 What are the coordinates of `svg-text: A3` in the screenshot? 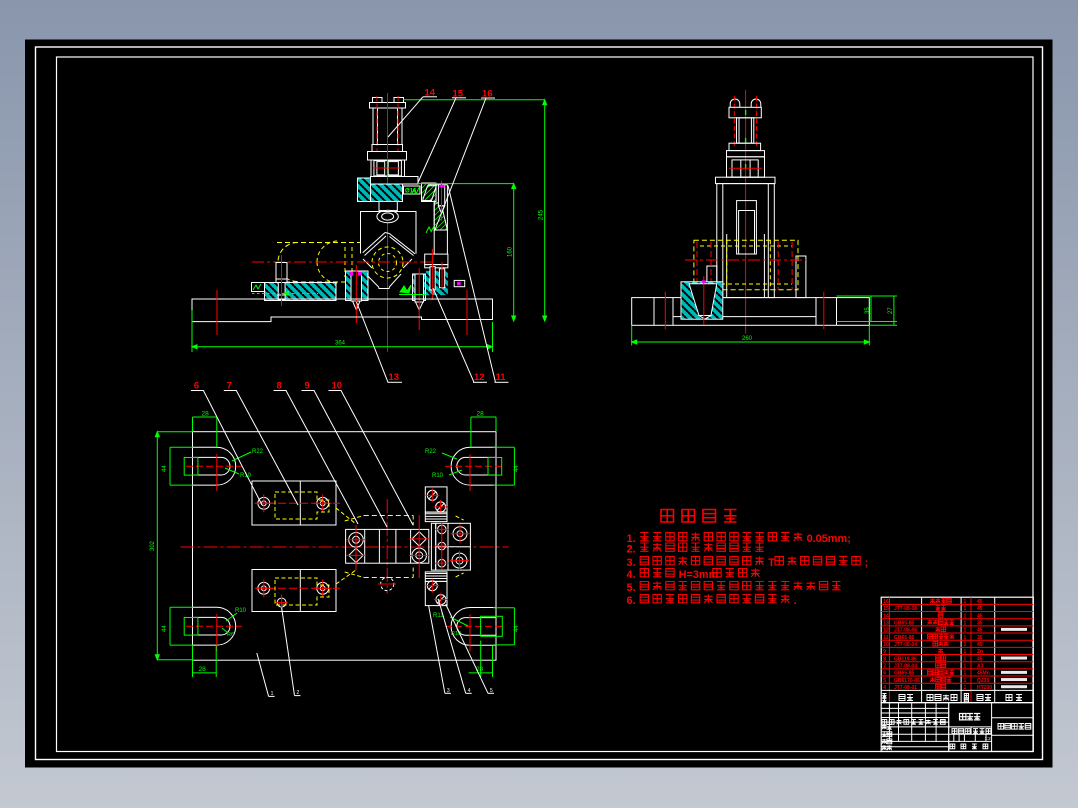 It's located at (980, 667).